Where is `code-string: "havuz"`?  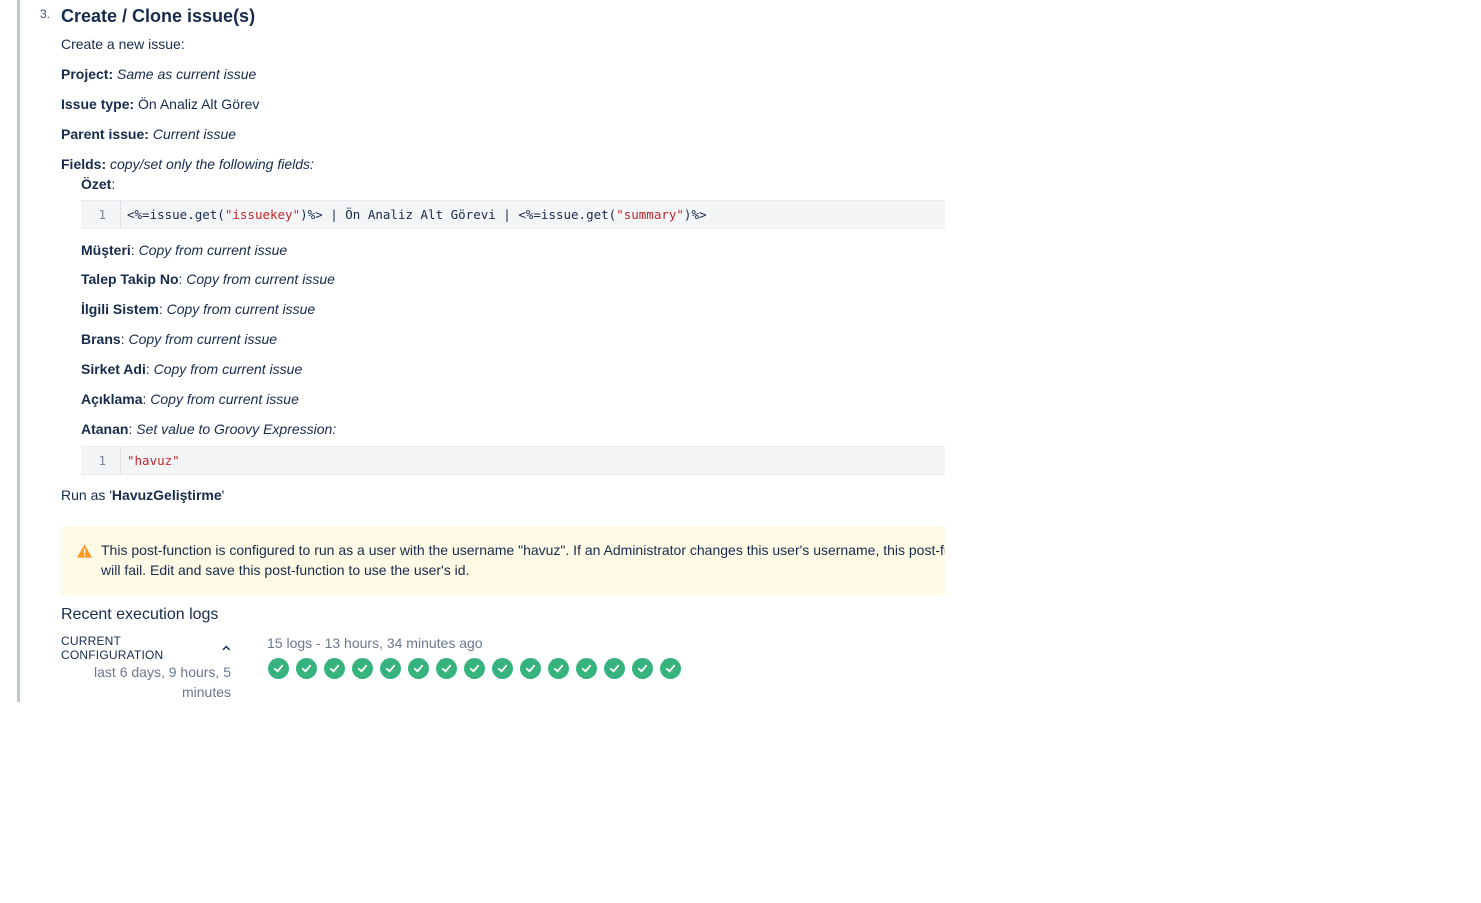 code-string: "havuz" is located at coordinates (153, 460).